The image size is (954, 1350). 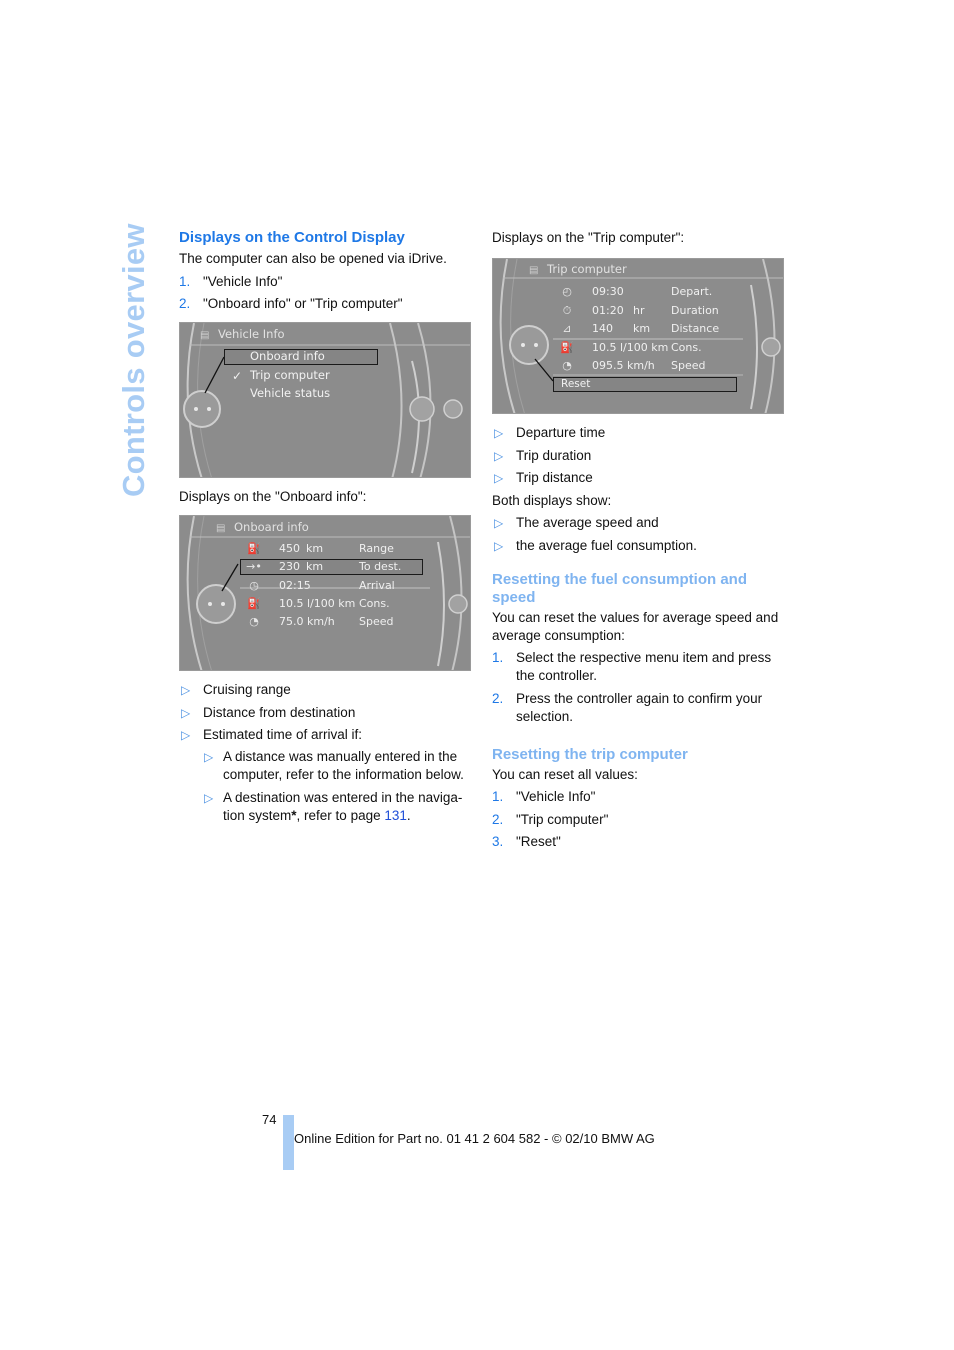 What do you see at coordinates (292, 237) in the screenshot?
I see `heading-displays-control-display: Displays on the Control Display` at bounding box center [292, 237].